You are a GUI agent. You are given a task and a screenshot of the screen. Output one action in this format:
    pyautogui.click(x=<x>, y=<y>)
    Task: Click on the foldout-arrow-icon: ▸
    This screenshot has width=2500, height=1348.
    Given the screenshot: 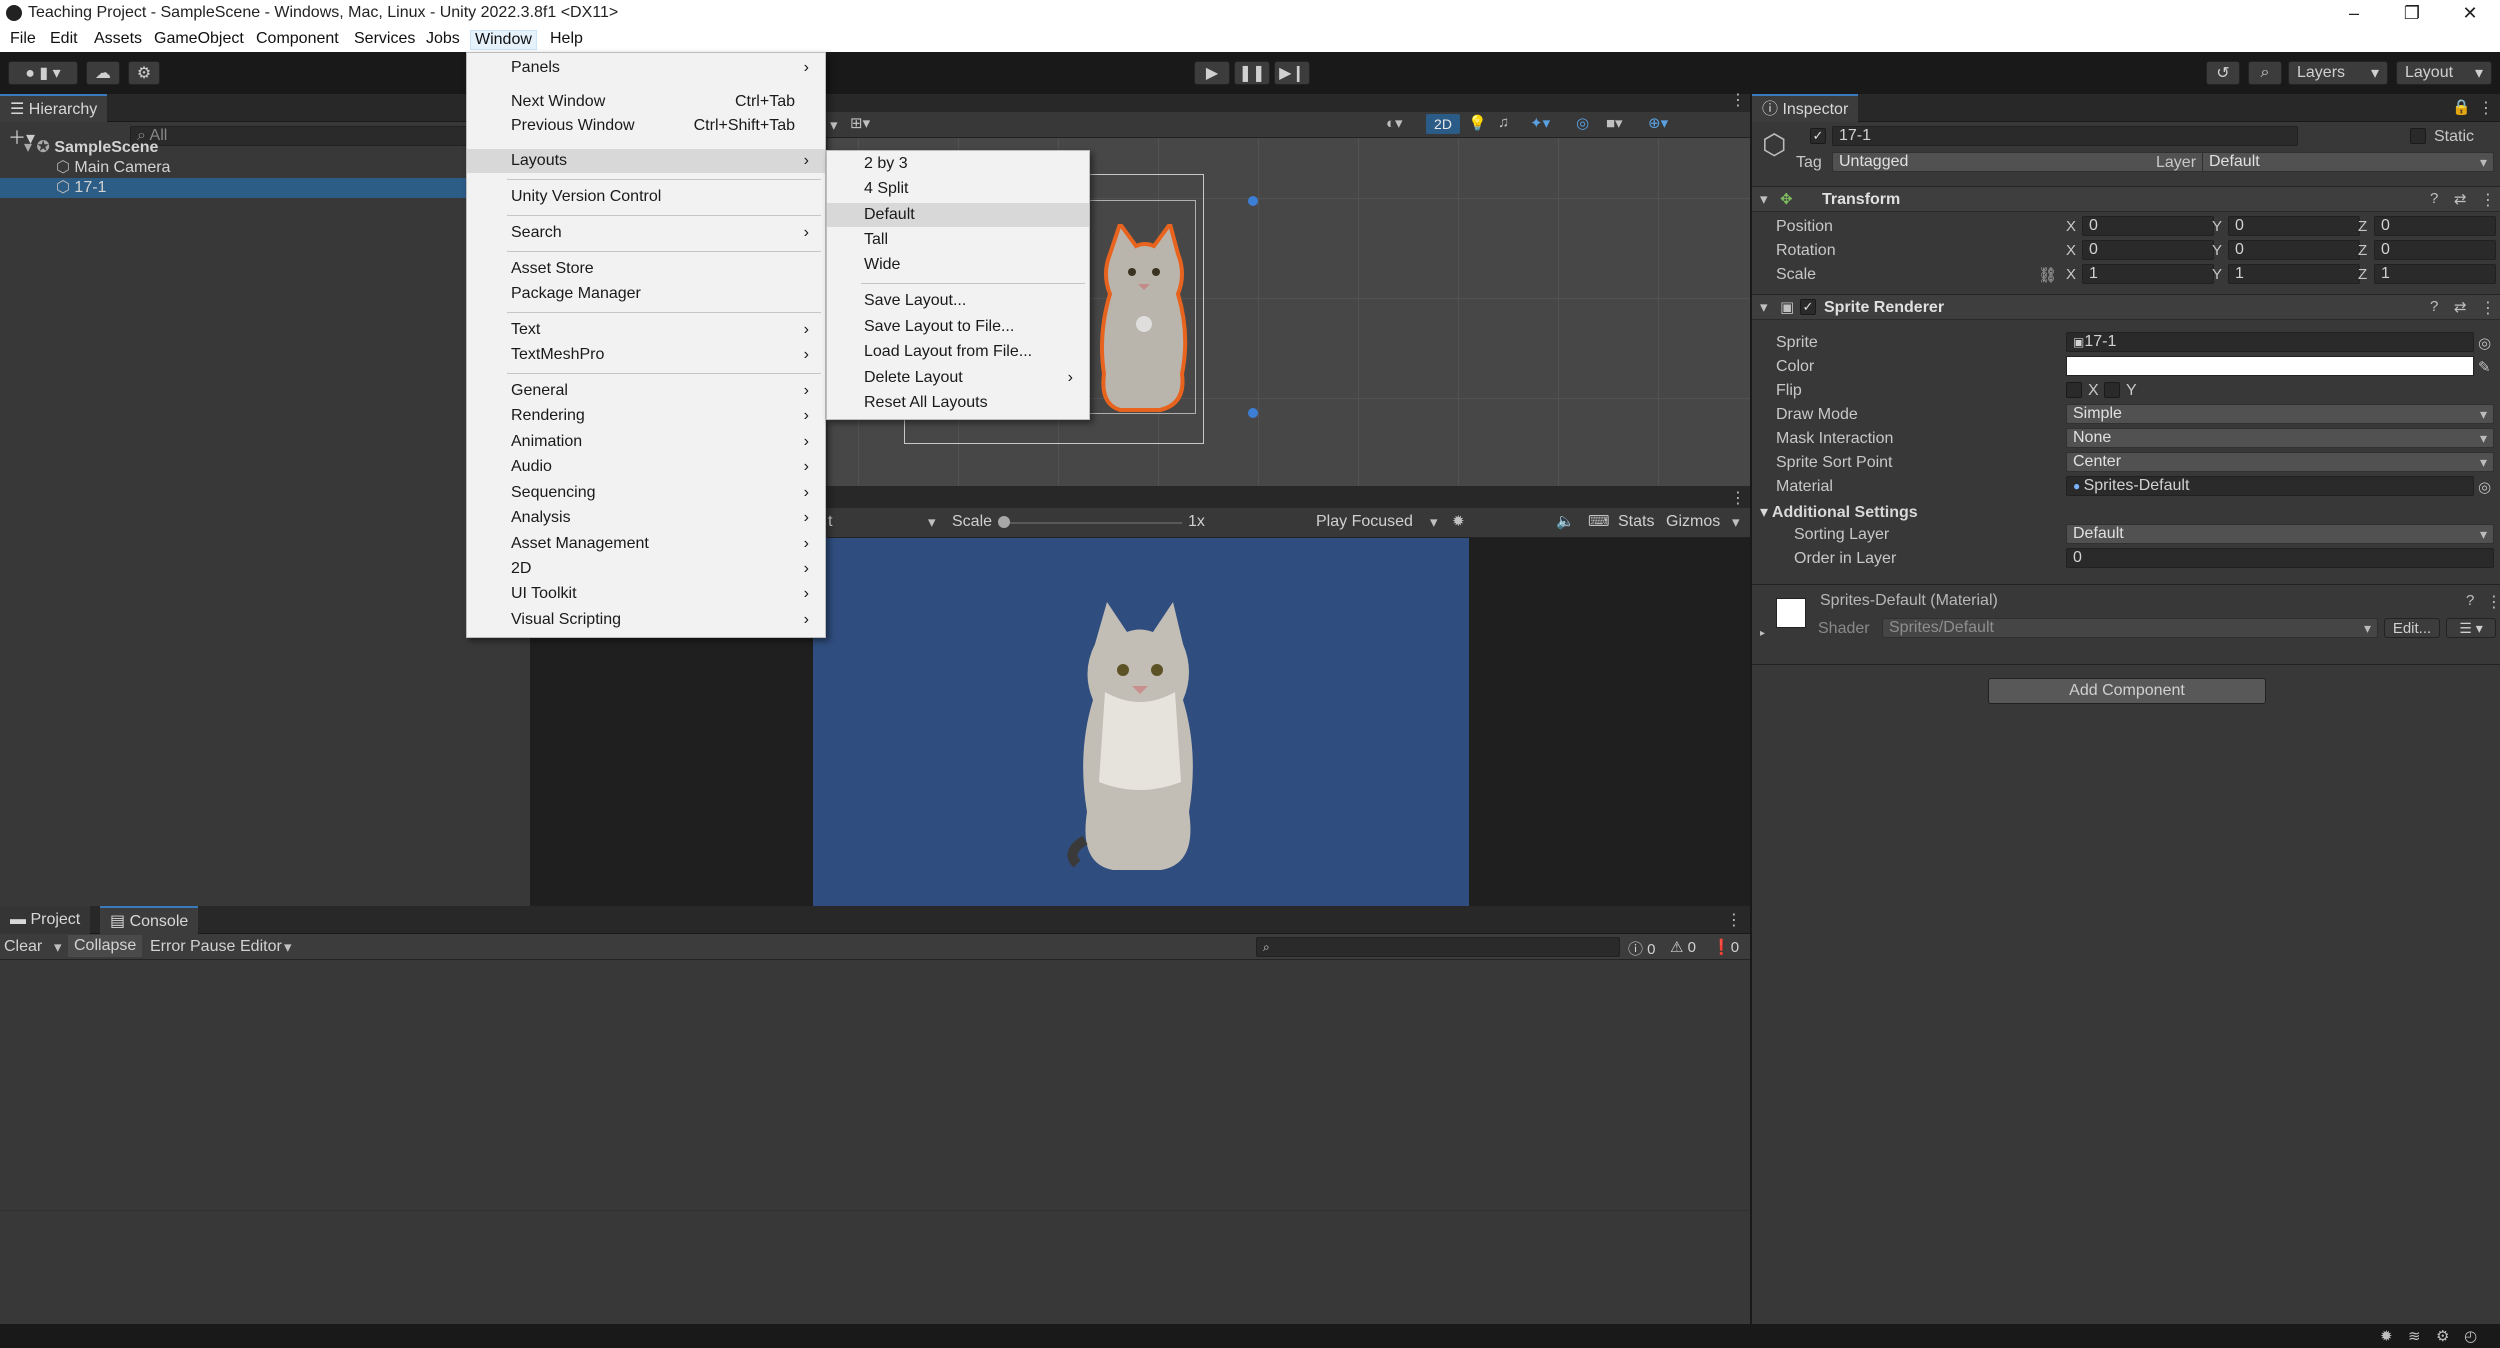 What is the action you would take?
    pyautogui.click(x=1762, y=633)
    